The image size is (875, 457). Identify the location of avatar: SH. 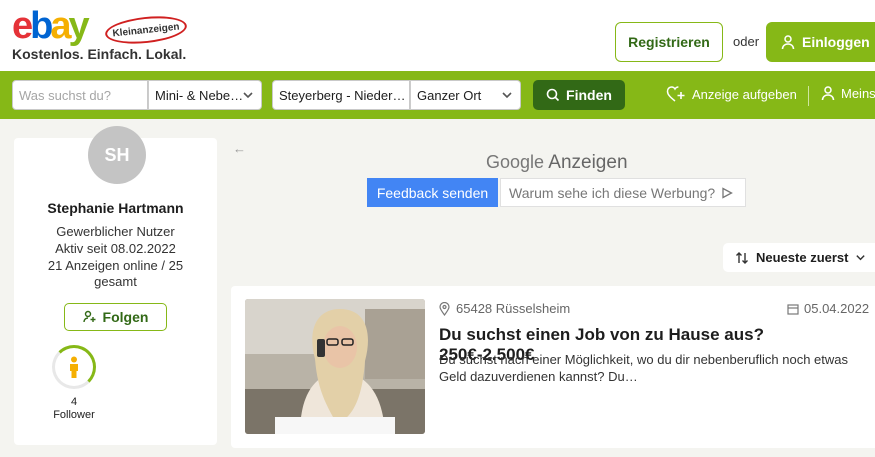
(117, 155).